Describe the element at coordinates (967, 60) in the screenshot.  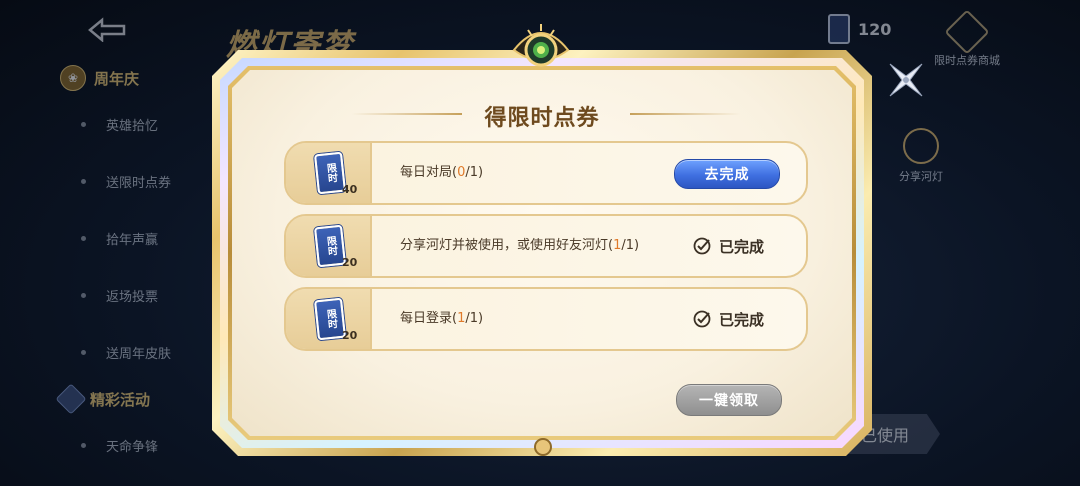
I see `shop-label: 限时点券商城` at that location.